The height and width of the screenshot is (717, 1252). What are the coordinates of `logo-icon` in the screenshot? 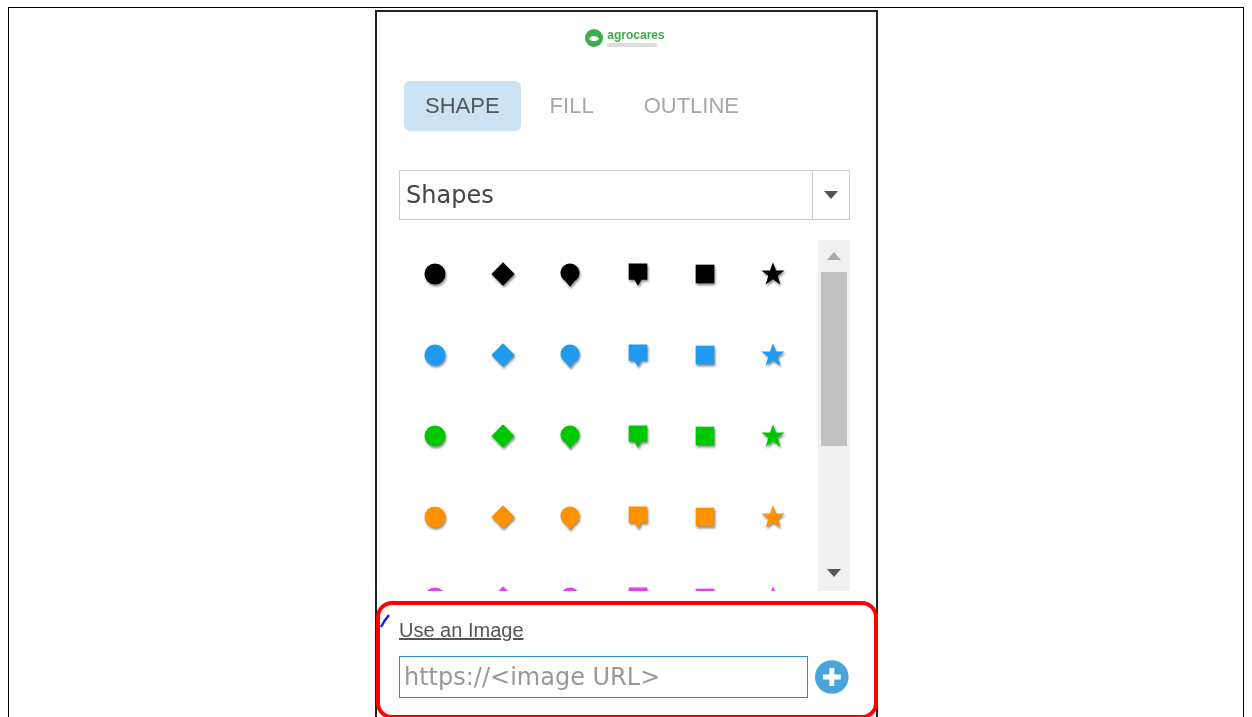 It's located at (594, 38).